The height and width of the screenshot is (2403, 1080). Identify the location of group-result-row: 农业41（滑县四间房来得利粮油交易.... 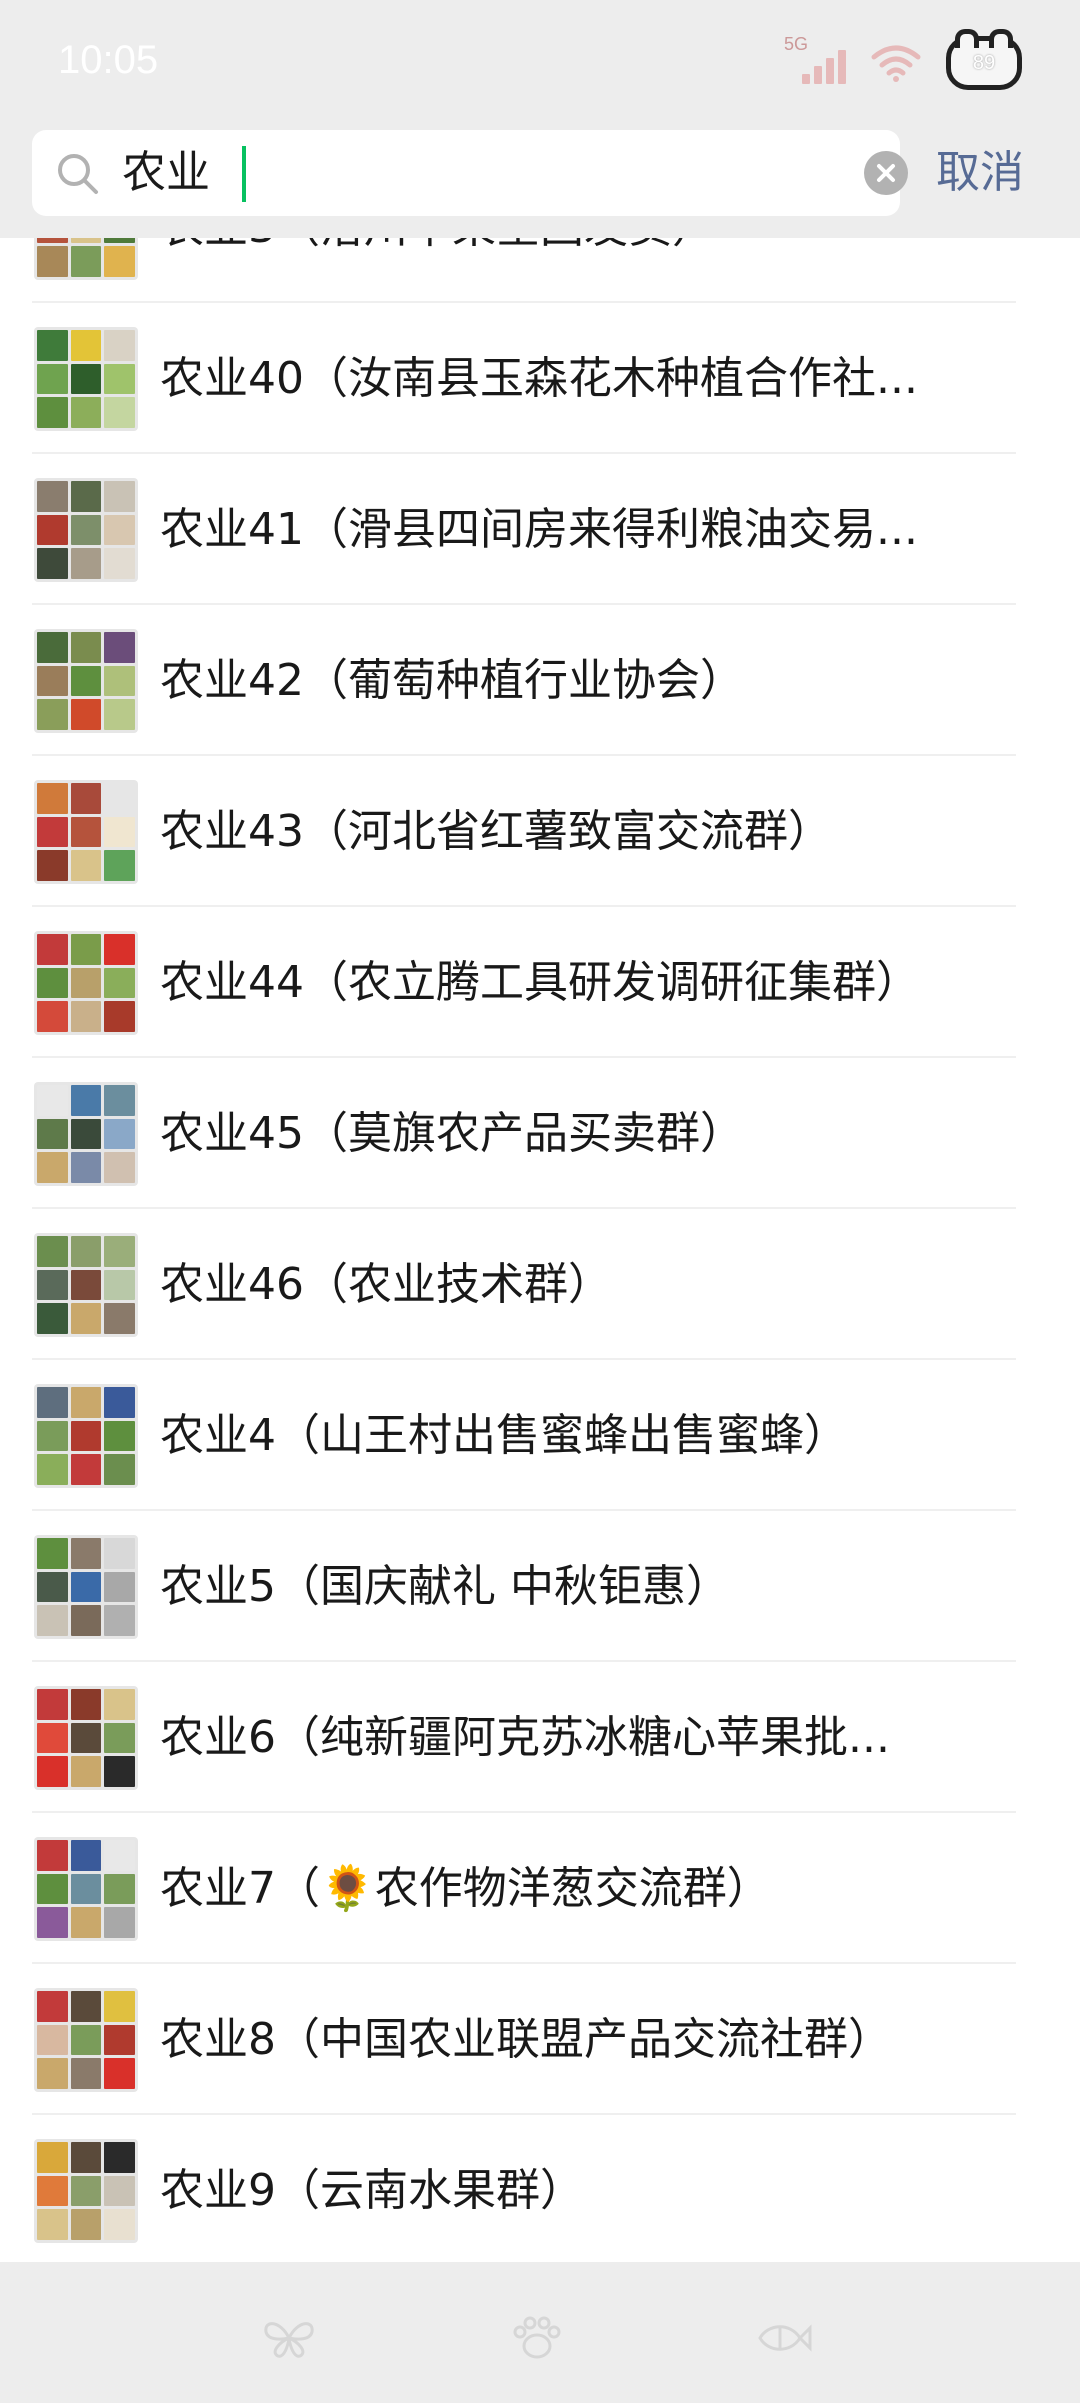
(540, 529).